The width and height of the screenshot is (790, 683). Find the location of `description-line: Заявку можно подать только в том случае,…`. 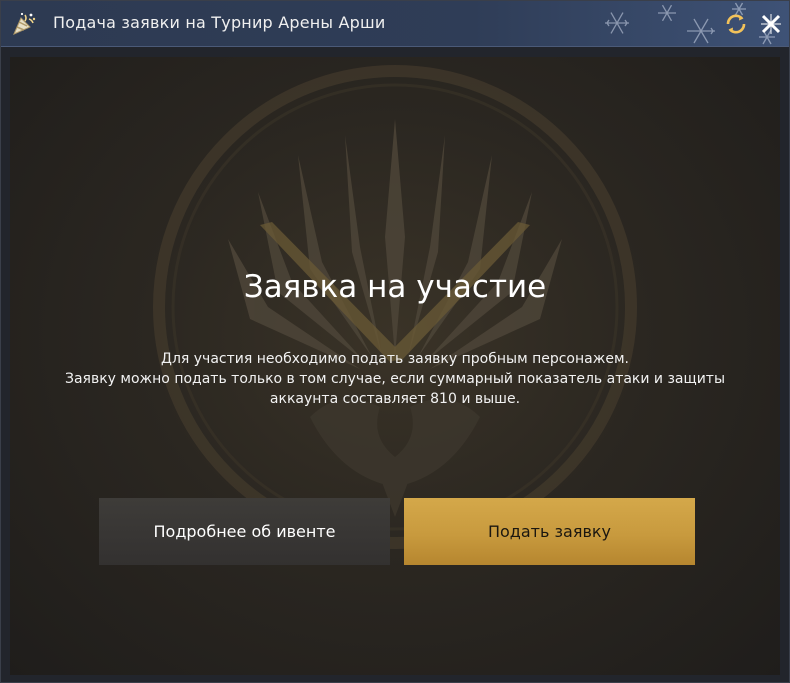

description-line: Заявку можно подать только в том случае,… is located at coordinates (395, 379).